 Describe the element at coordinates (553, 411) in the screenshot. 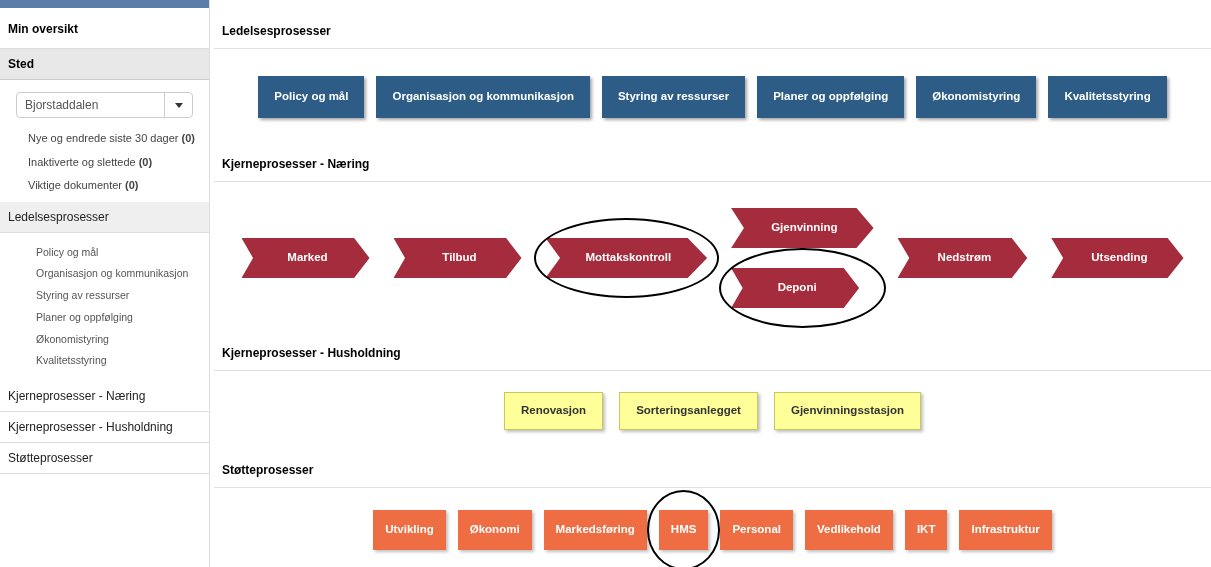

I see `process-button: Renovasjon` at that location.